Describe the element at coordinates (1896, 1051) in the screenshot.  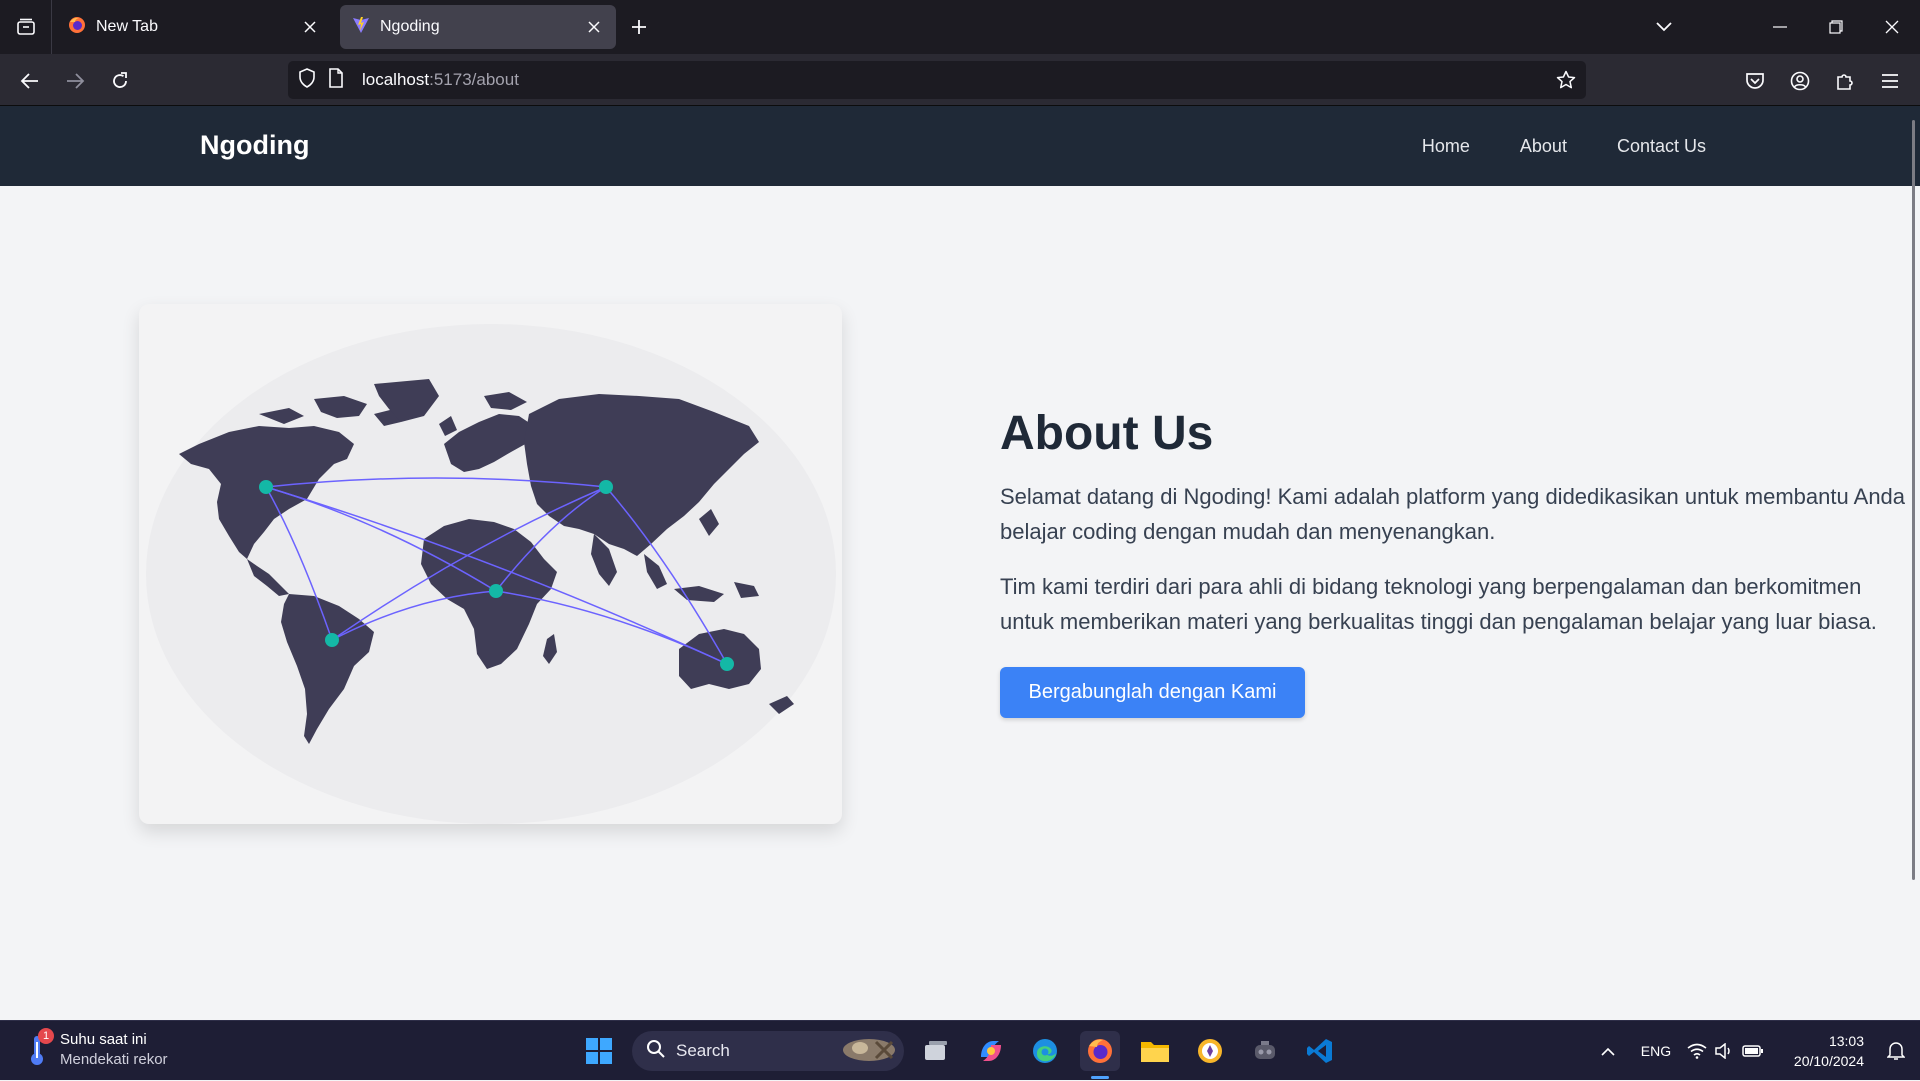
I see `notification-bell-icon` at that location.